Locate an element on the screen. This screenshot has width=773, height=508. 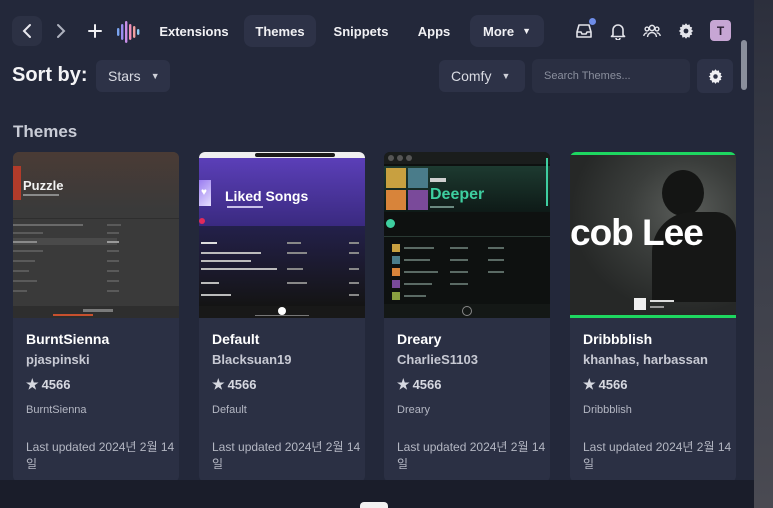
bell-icon is located at coordinates (618, 31).